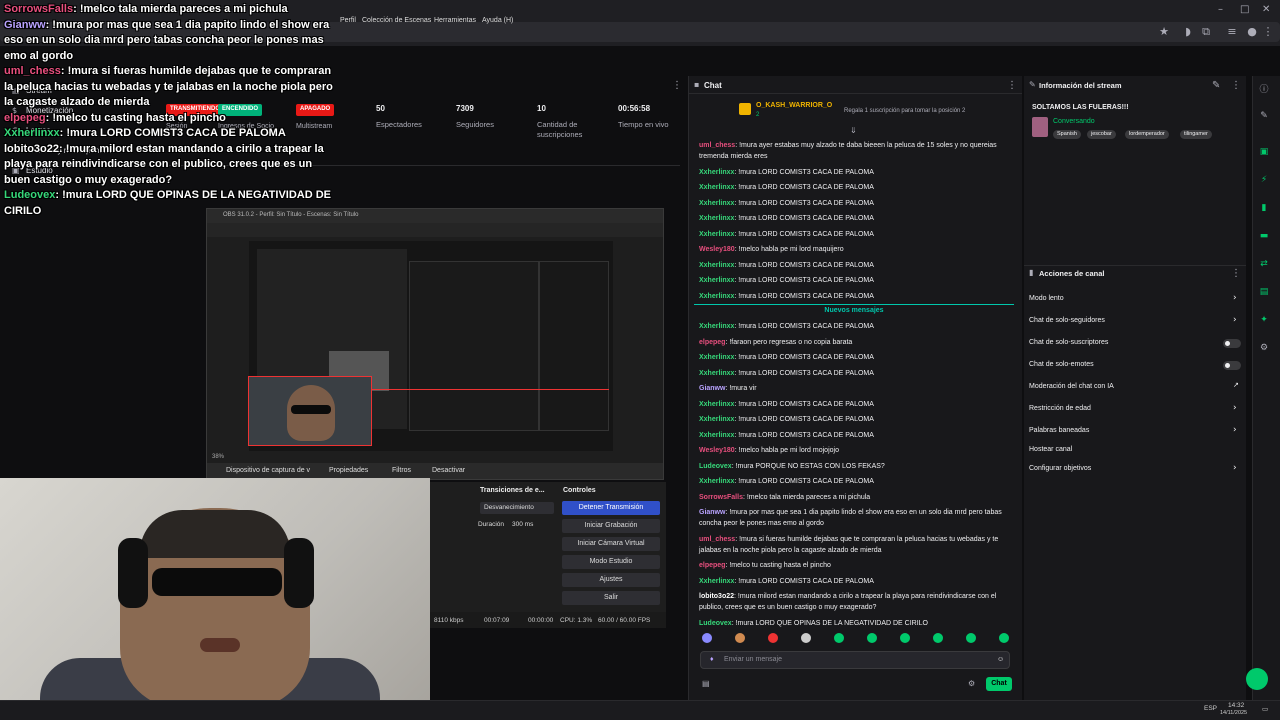 This screenshot has height=720, width=1280. I want to click on lightning-icon: ⚡, so click(1264, 180).